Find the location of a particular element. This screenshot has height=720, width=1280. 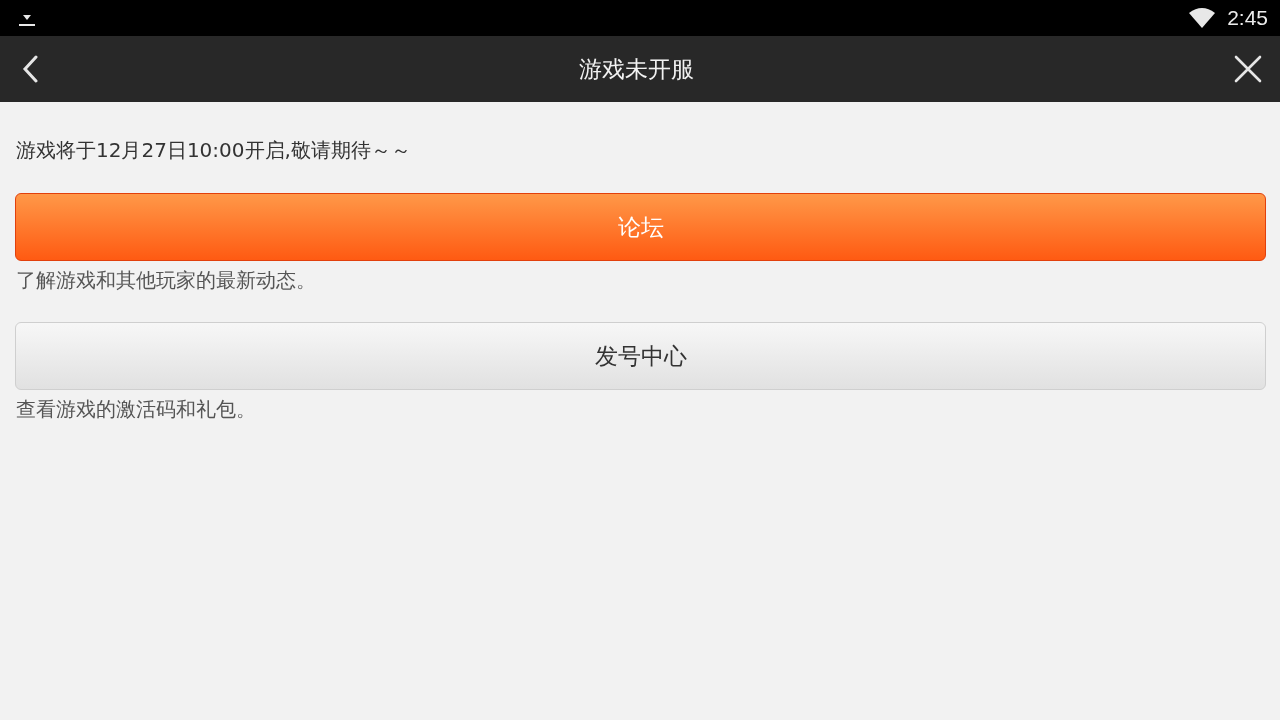

back-chevron-icon is located at coordinates (30, 69).